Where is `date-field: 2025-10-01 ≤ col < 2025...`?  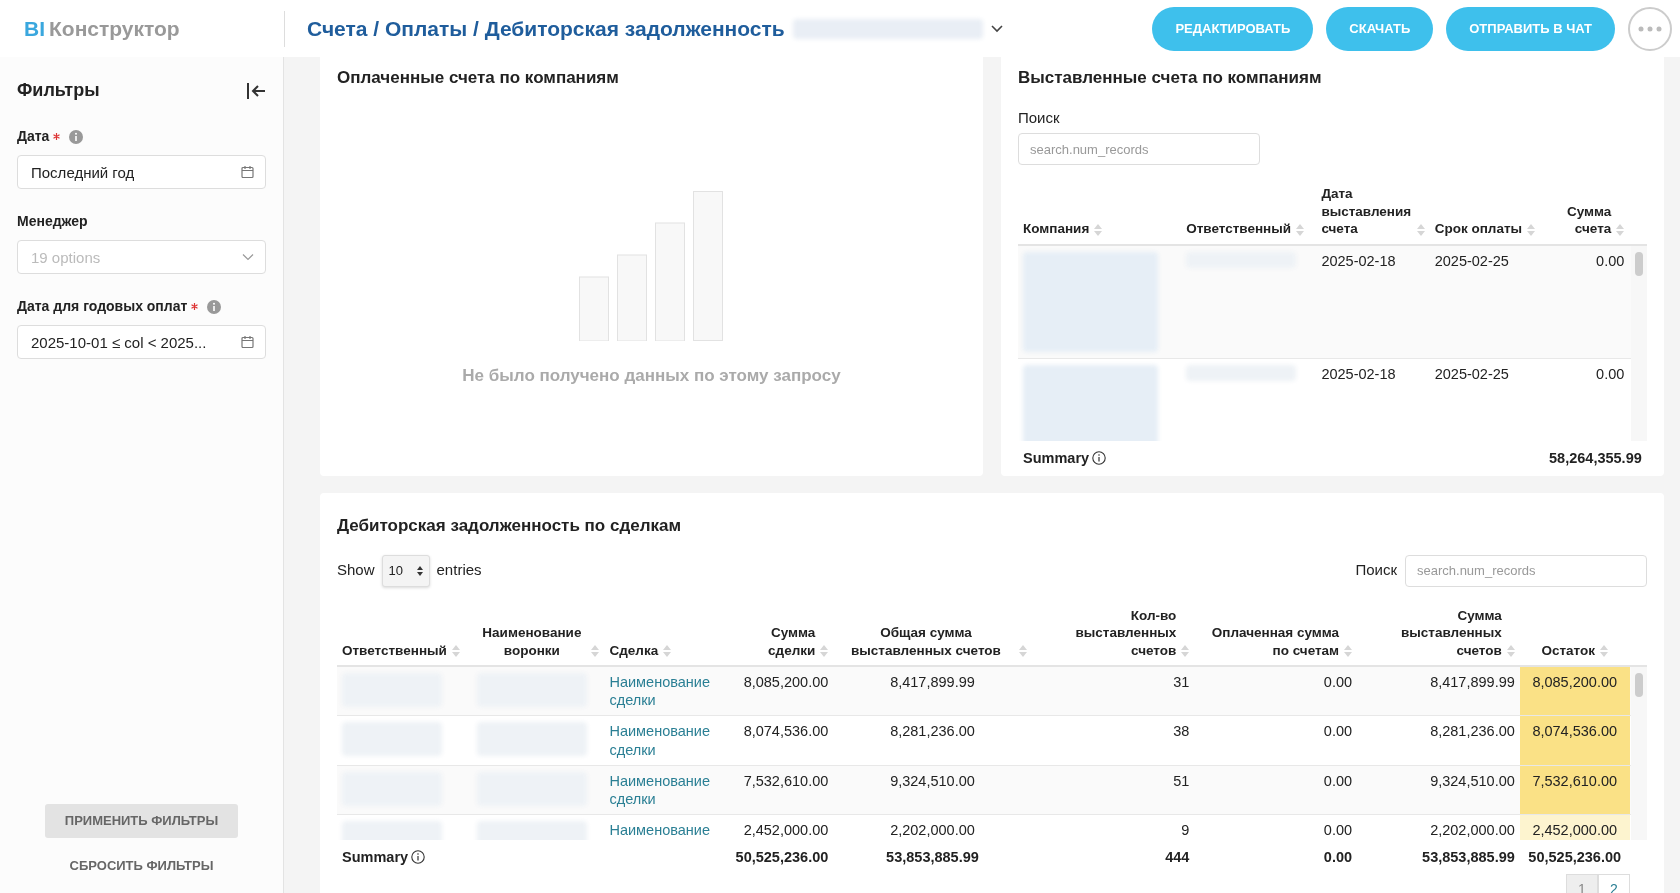 date-field: 2025-10-01 ≤ col < 2025... is located at coordinates (141, 342).